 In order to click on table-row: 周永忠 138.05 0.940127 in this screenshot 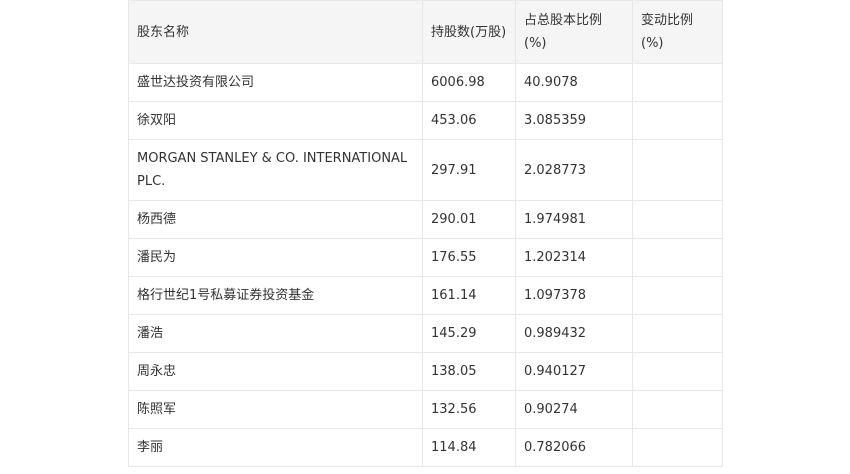, I will do `click(425, 371)`.